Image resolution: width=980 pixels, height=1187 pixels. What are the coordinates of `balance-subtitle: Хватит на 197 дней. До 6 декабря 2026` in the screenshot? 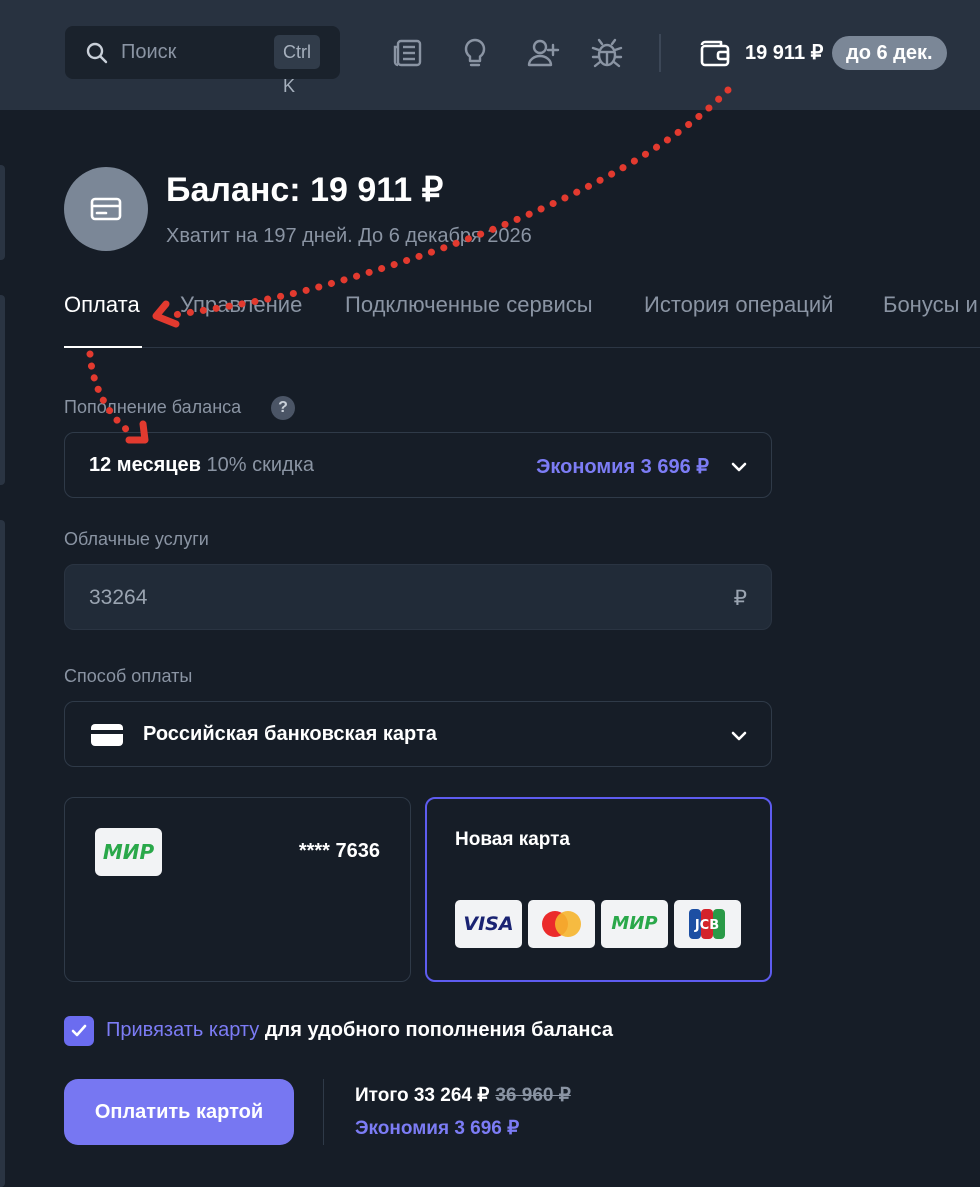 It's located at (349, 236).